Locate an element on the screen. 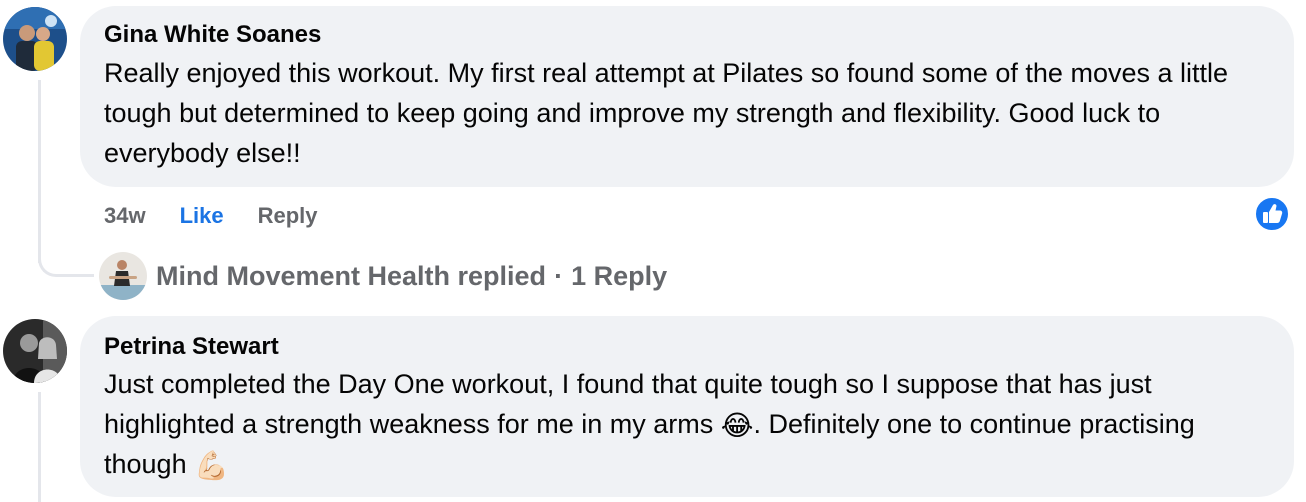 Image resolution: width=1306 pixels, height=502 pixels. like-button: Like is located at coordinates (202, 216).